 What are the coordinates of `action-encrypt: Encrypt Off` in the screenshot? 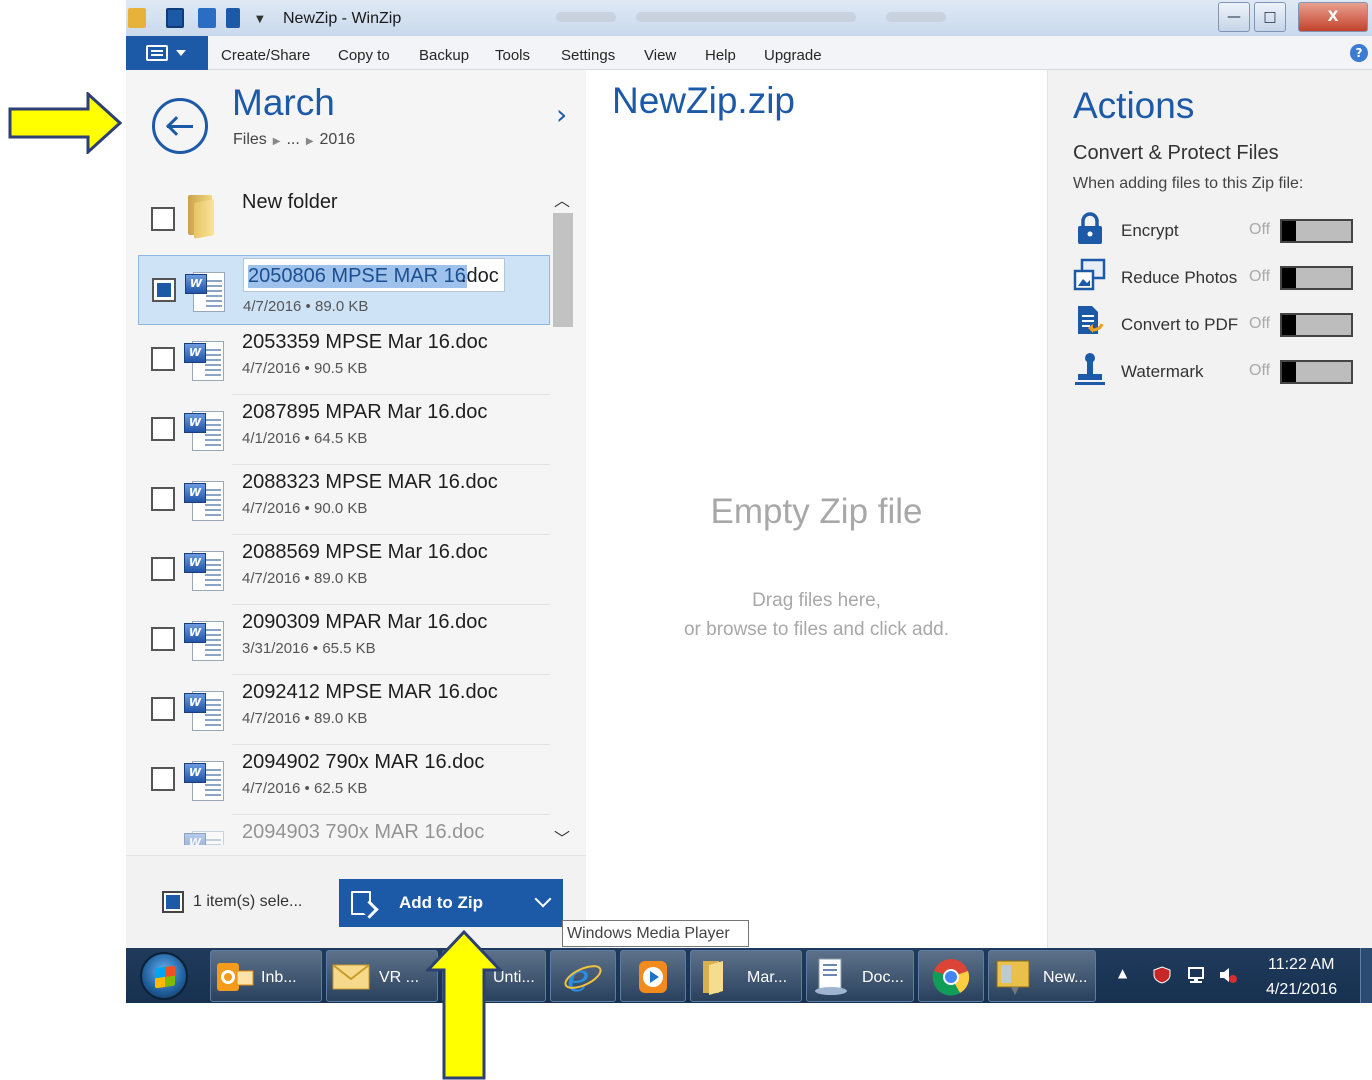 It's located at (1218, 230).